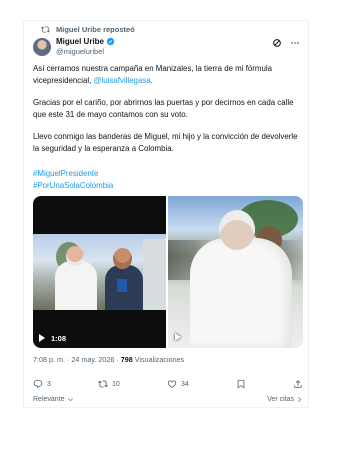  I want to click on quotes-label: Ver citas, so click(280, 399).